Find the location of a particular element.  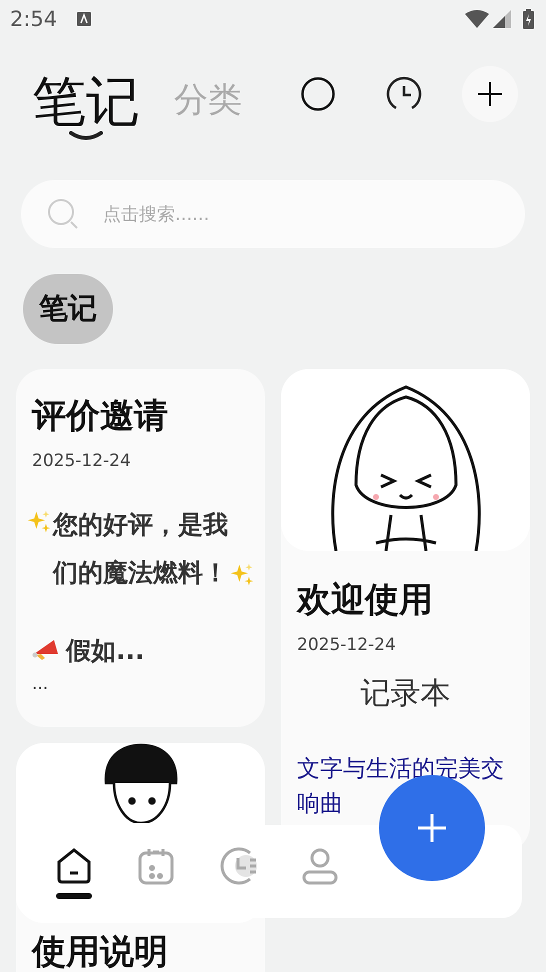

status-time: 2:54 is located at coordinates (34, 19).